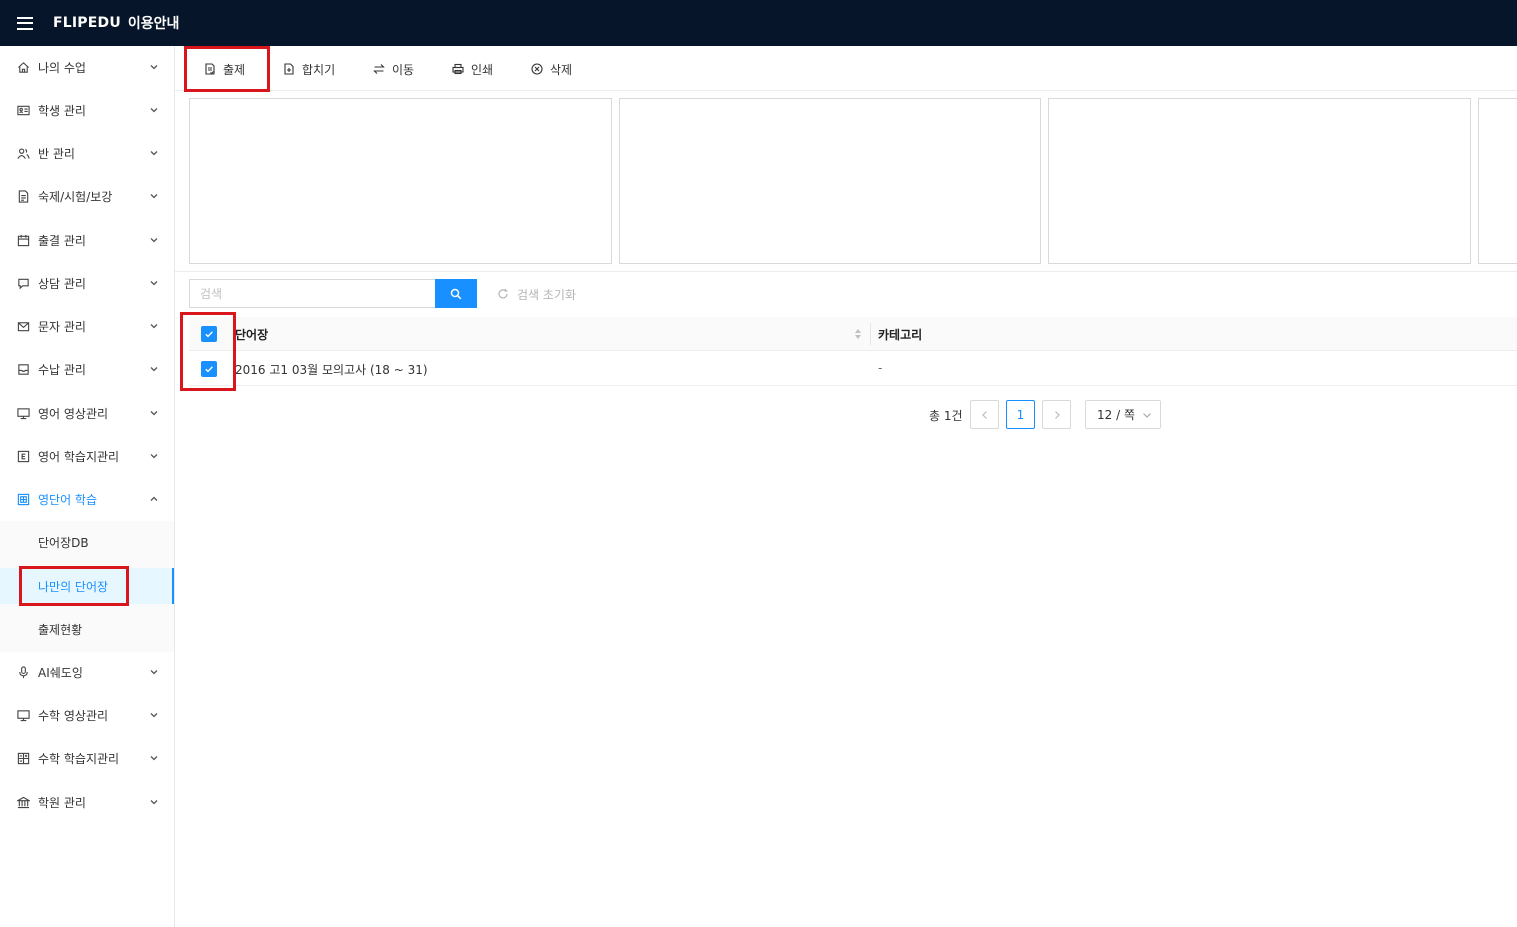 This screenshot has width=1517, height=927. I want to click on file-icon, so click(23, 196).